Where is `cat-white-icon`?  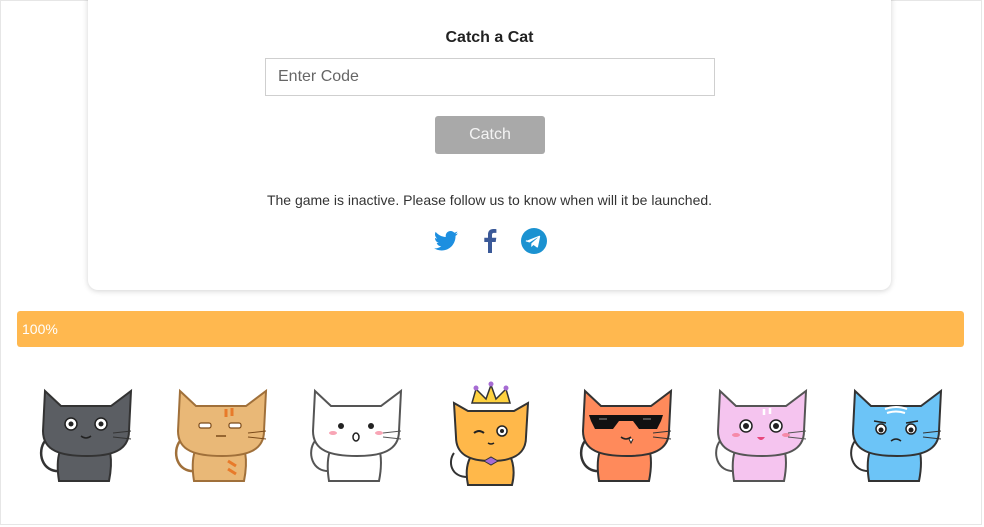 cat-white-icon is located at coordinates (356, 436).